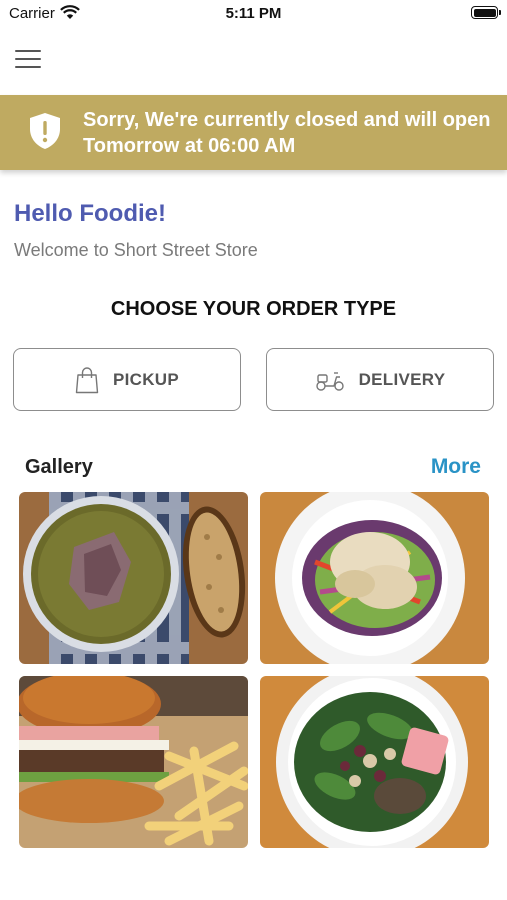  I want to click on delivery-button: DELIVERY, so click(380, 379).